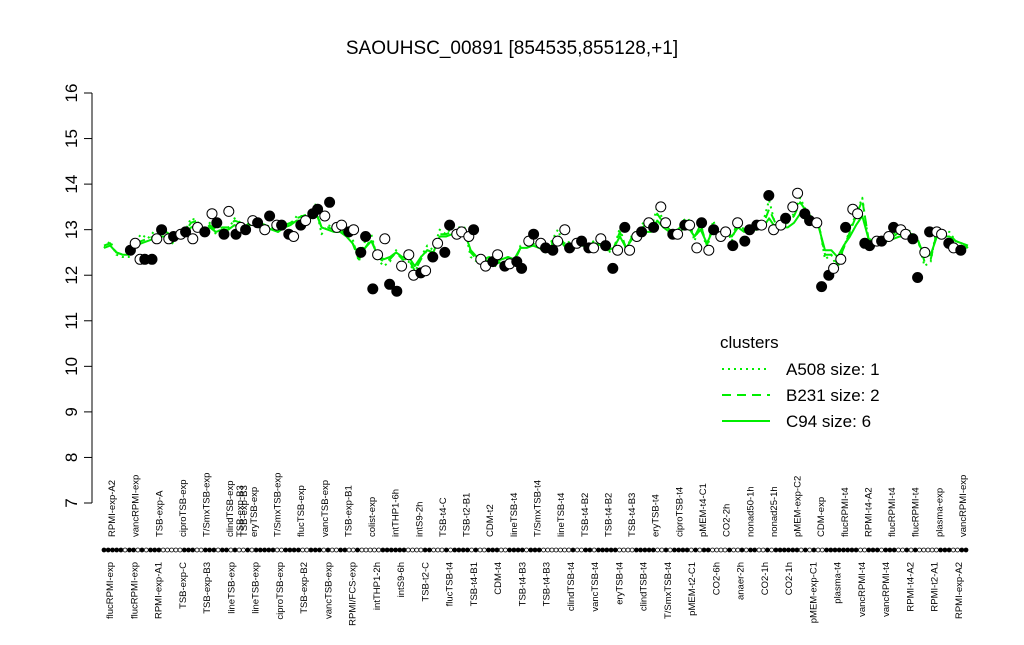  I want to click on top-sample-label: T/SmxTSB-exp, so click(207, 505).